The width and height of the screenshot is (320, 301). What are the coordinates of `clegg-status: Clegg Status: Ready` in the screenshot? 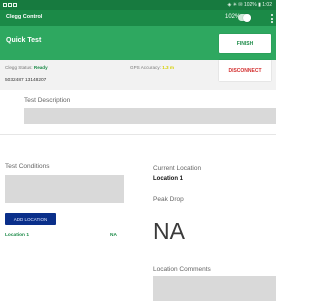 It's located at (26, 67).